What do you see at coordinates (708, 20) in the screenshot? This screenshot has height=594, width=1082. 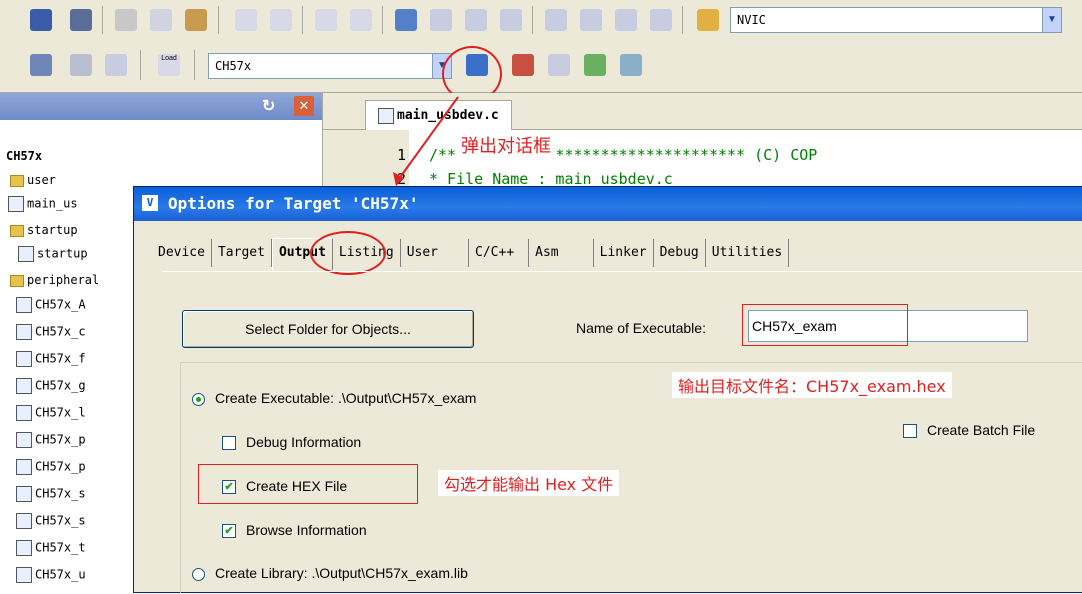 I see `find-in-files-icon` at bounding box center [708, 20].